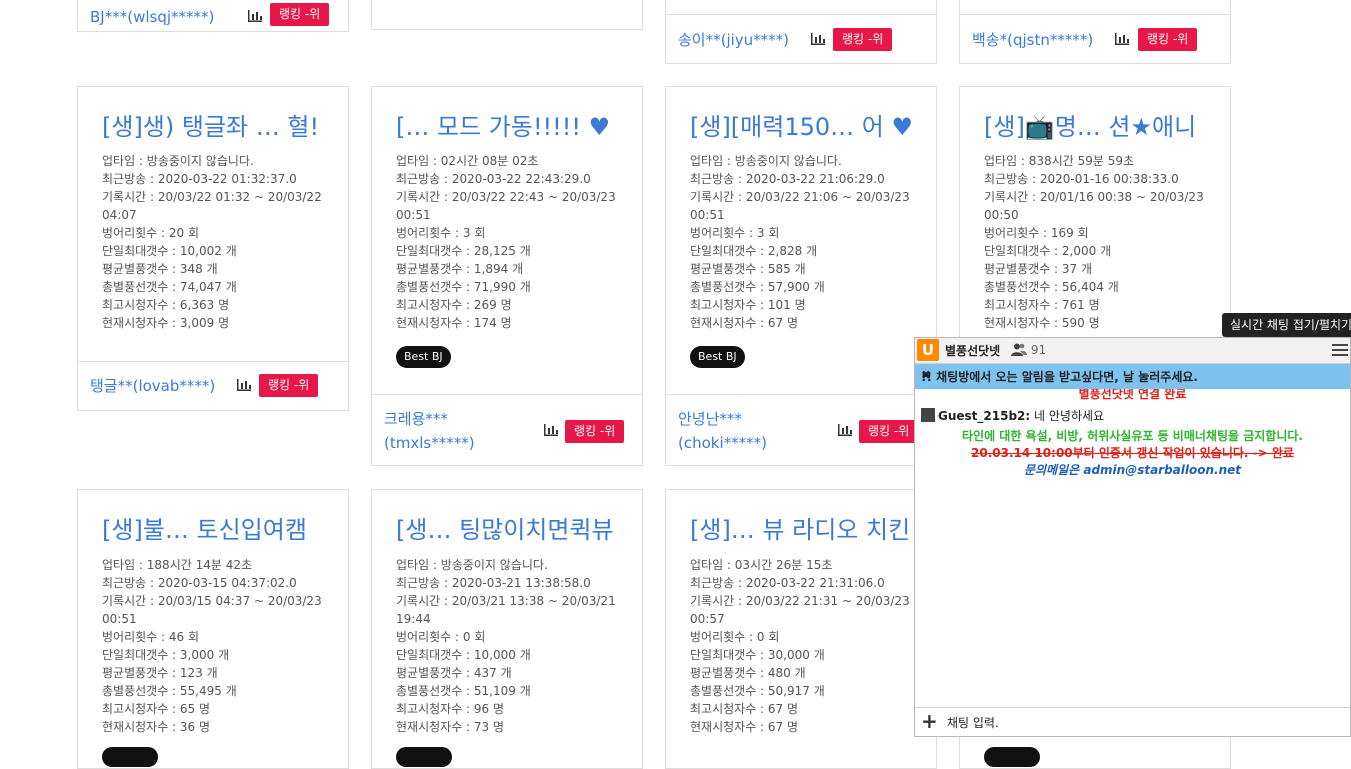  Describe the element at coordinates (166, 305) in the screenshot. I see `stat-max-viewers: 최고시청자수 : 6,363 명` at that location.